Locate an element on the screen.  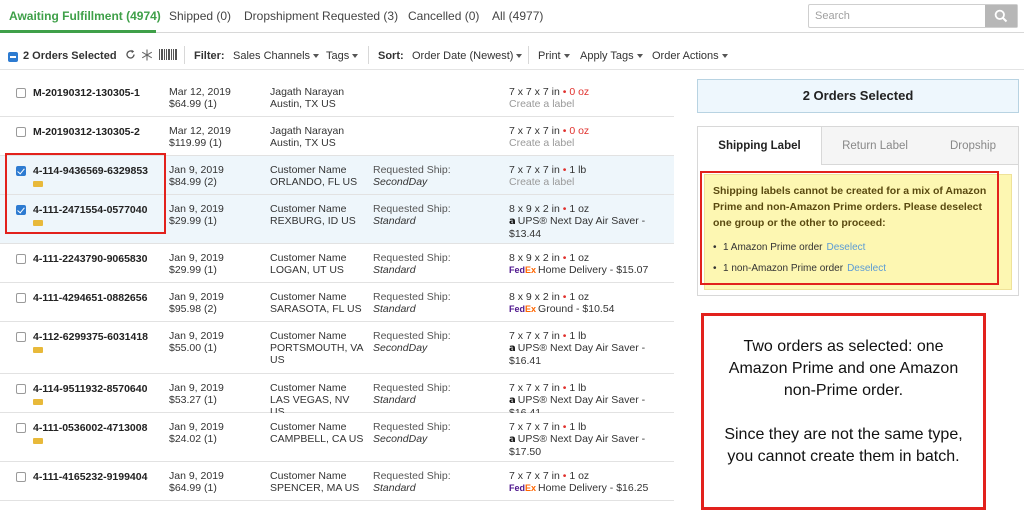
order-number: M-20190312-130305-1 is located at coordinates (86, 93).